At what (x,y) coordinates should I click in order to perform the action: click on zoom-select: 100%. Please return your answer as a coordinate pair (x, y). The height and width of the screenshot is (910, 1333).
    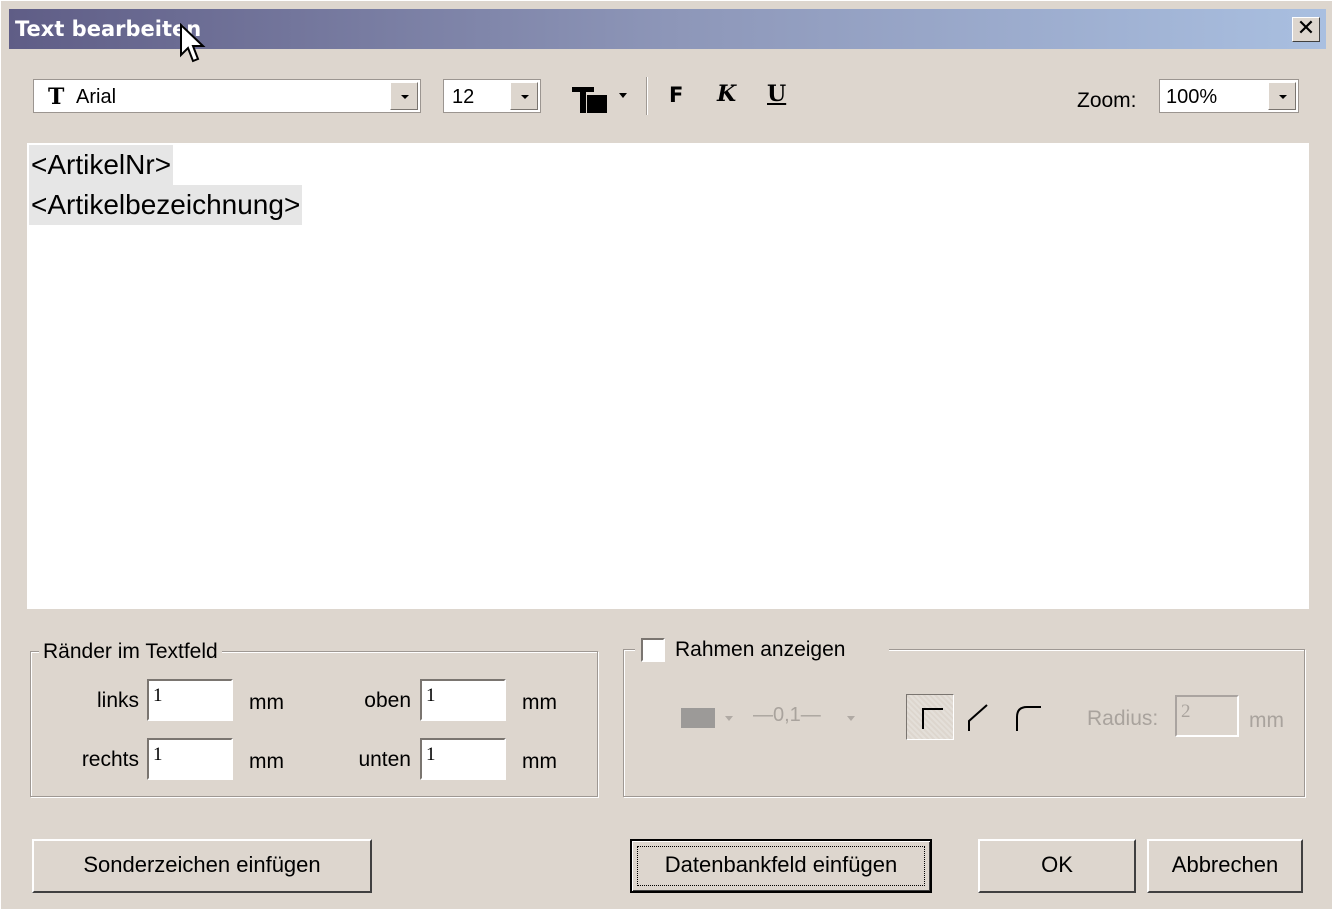
    Looking at the image, I should click on (1229, 96).